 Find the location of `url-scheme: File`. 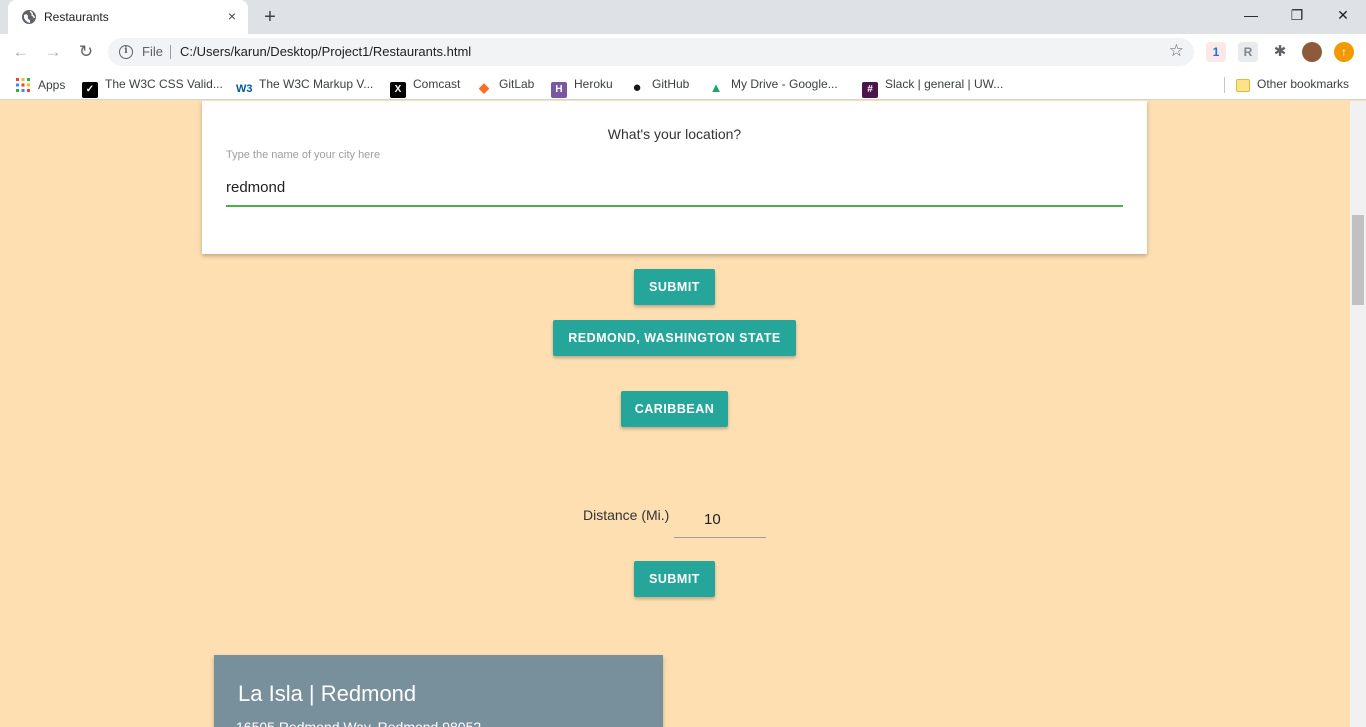

url-scheme: File is located at coordinates (152, 51).